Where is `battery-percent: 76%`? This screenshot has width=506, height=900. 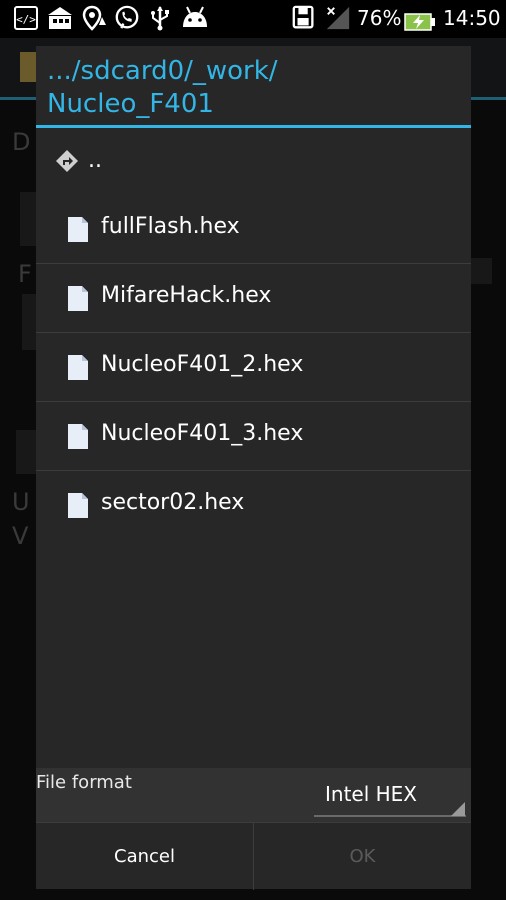
battery-percent: 76% is located at coordinates (379, 18).